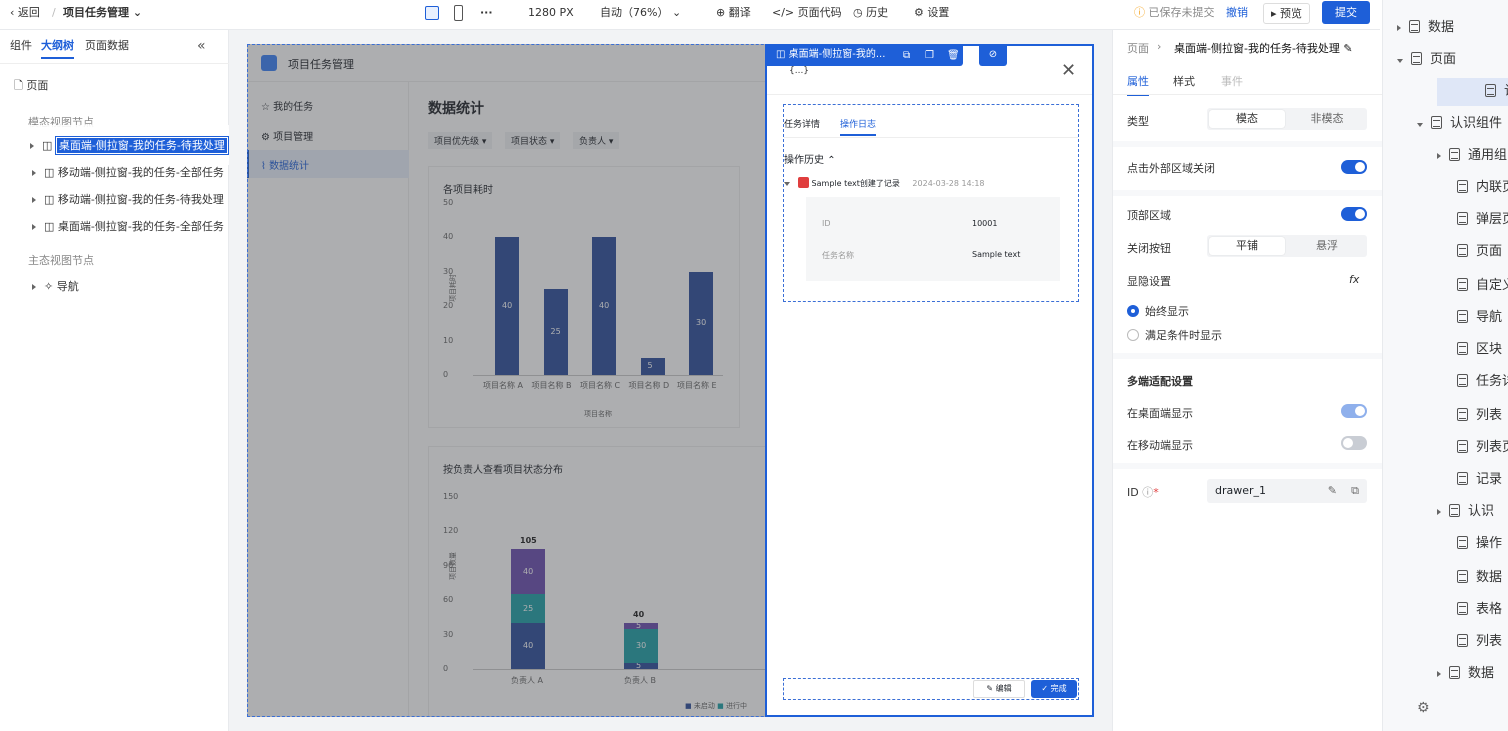 Image resolution: width=1508 pixels, height=731 pixels. What do you see at coordinates (1354, 411) in the screenshot?
I see `desktop-show-toggle` at bounding box center [1354, 411].